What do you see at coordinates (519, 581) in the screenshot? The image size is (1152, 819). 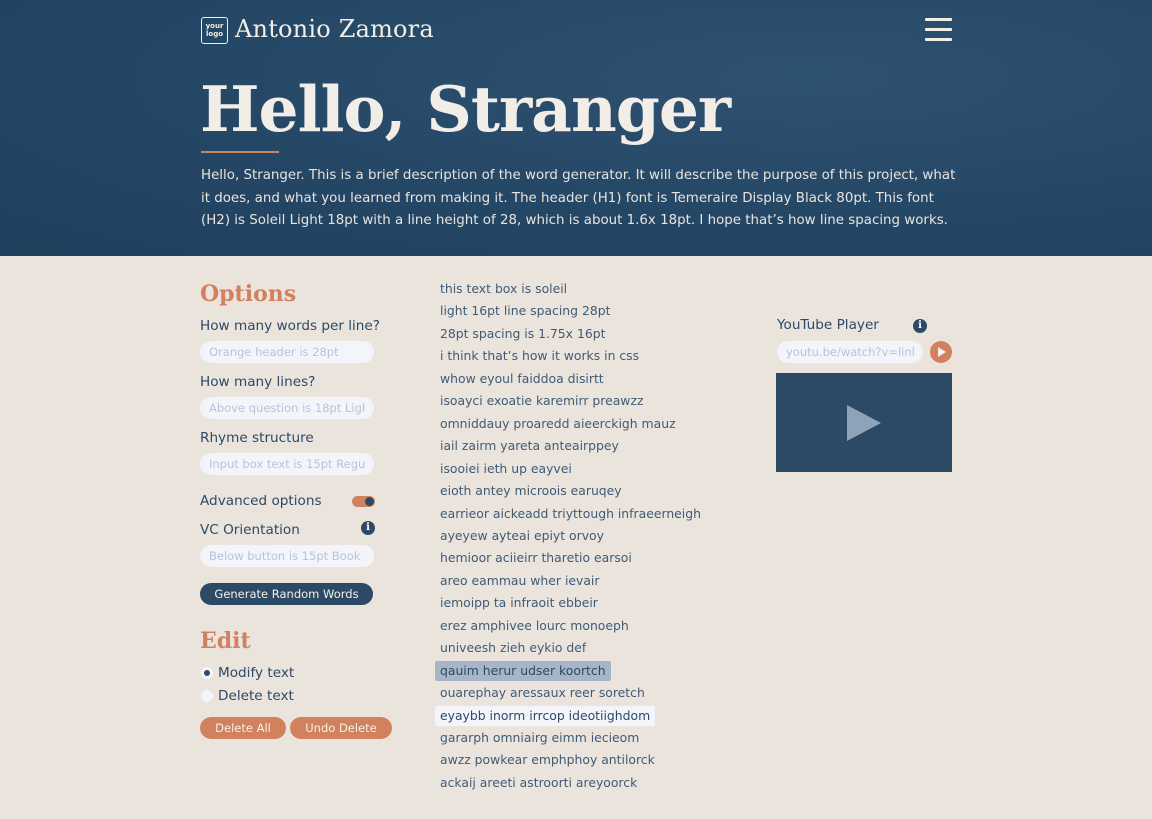 I see `word-line: areo eammau wher ievair` at bounding box center [519, 581].